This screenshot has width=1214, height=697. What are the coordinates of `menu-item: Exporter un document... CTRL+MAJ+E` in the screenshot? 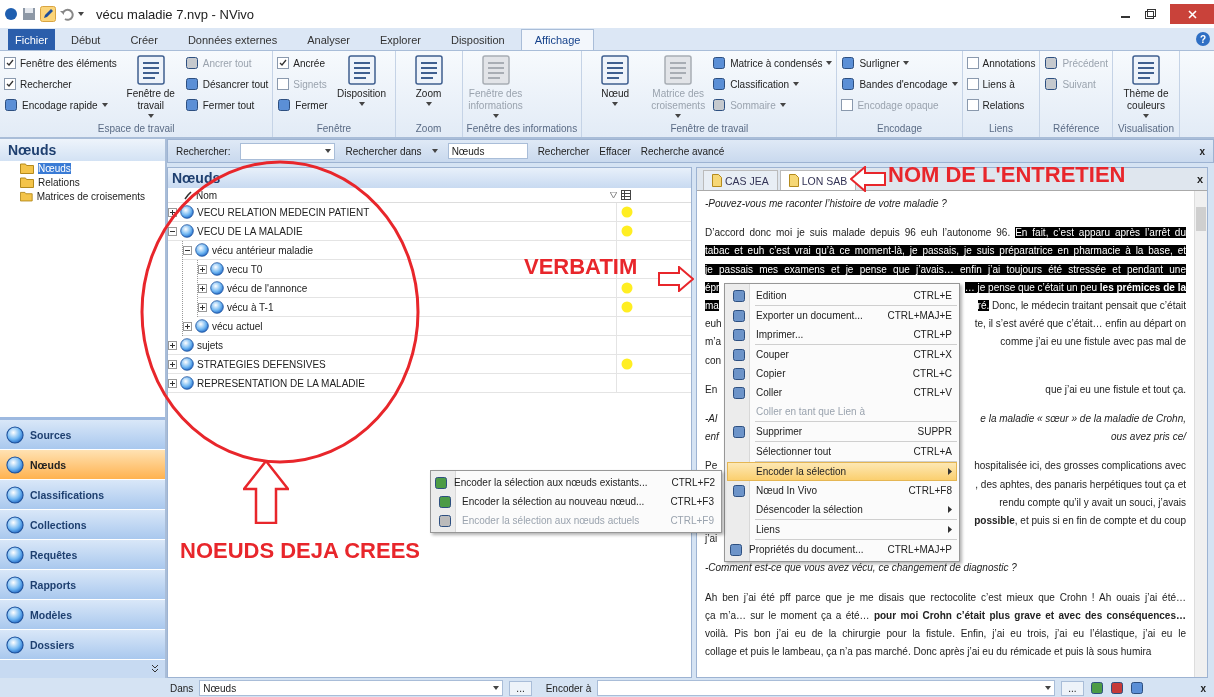 It's located at (842, 315).